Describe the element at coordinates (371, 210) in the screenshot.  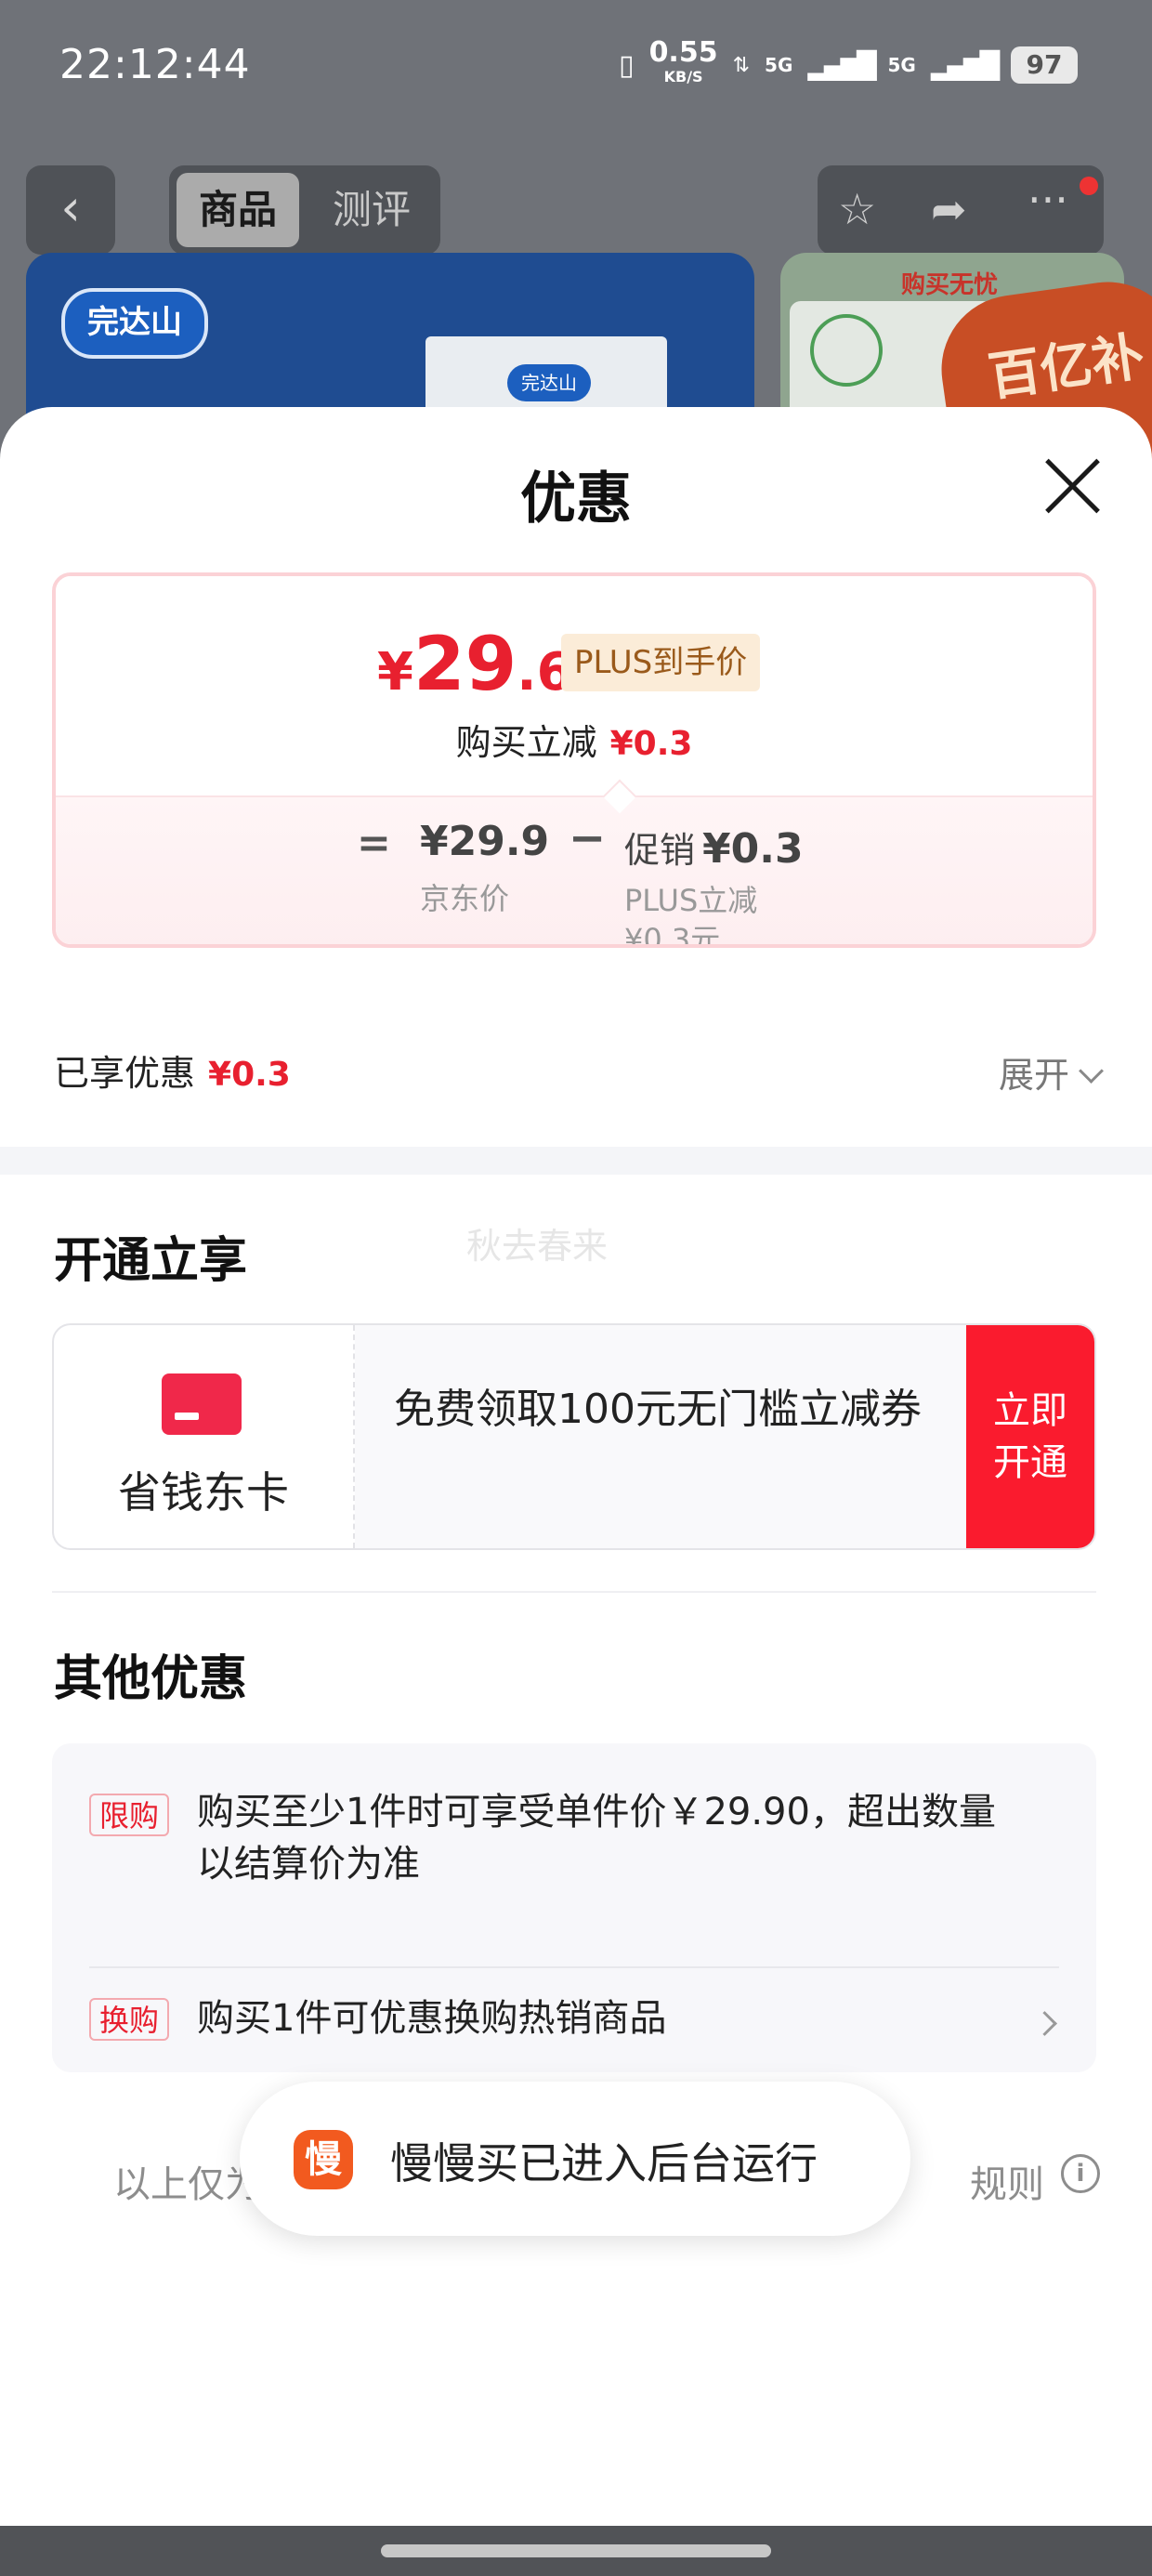
I see `tab-review: 测评` at that location.